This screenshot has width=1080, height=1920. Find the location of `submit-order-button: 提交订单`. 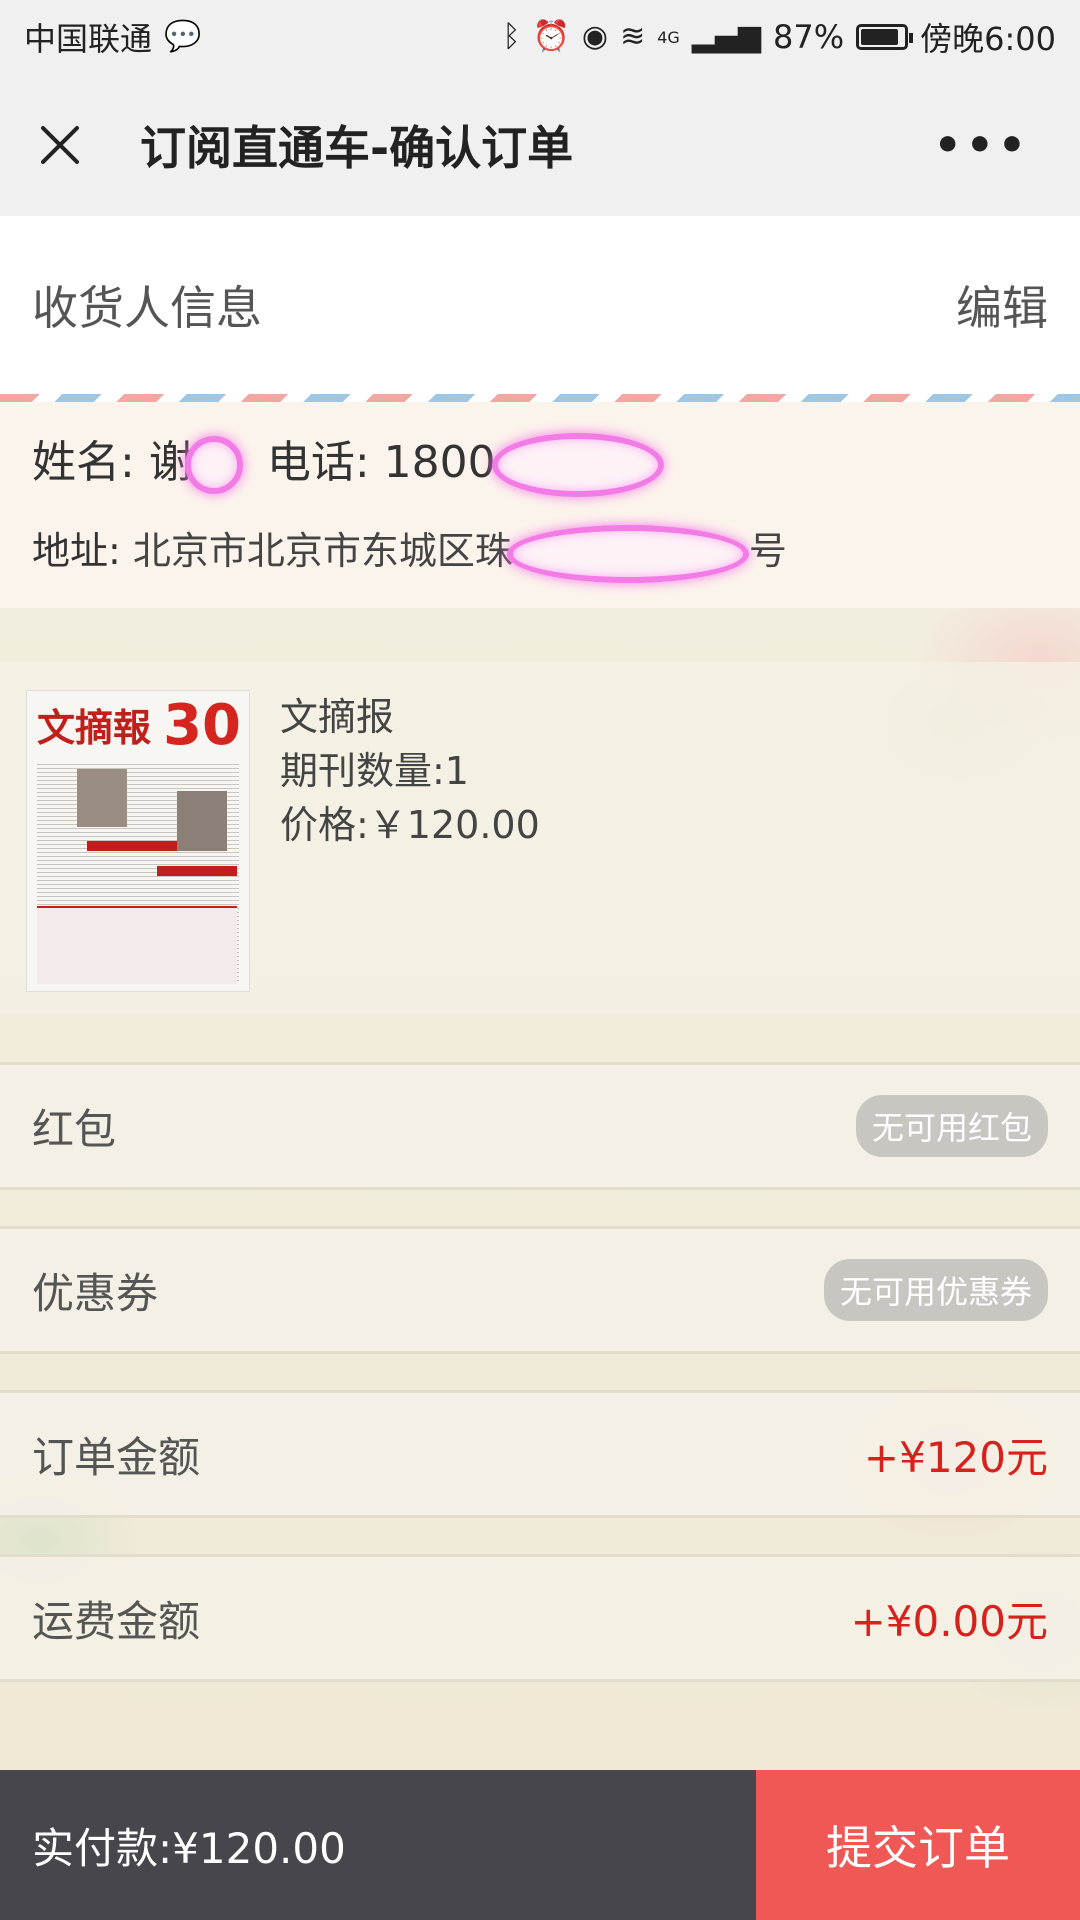

submit-order-button: 提交订单 is located at coordinates (918, 1845).